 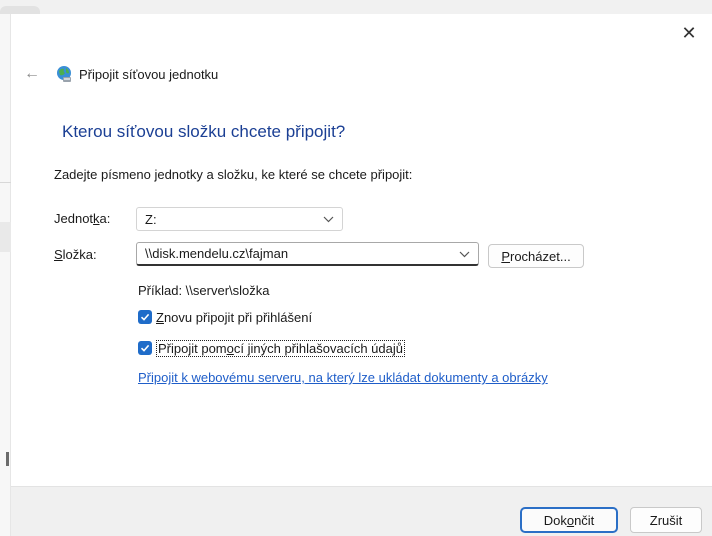 I want to click on close-button: ✕, so click(x=689, y=33).